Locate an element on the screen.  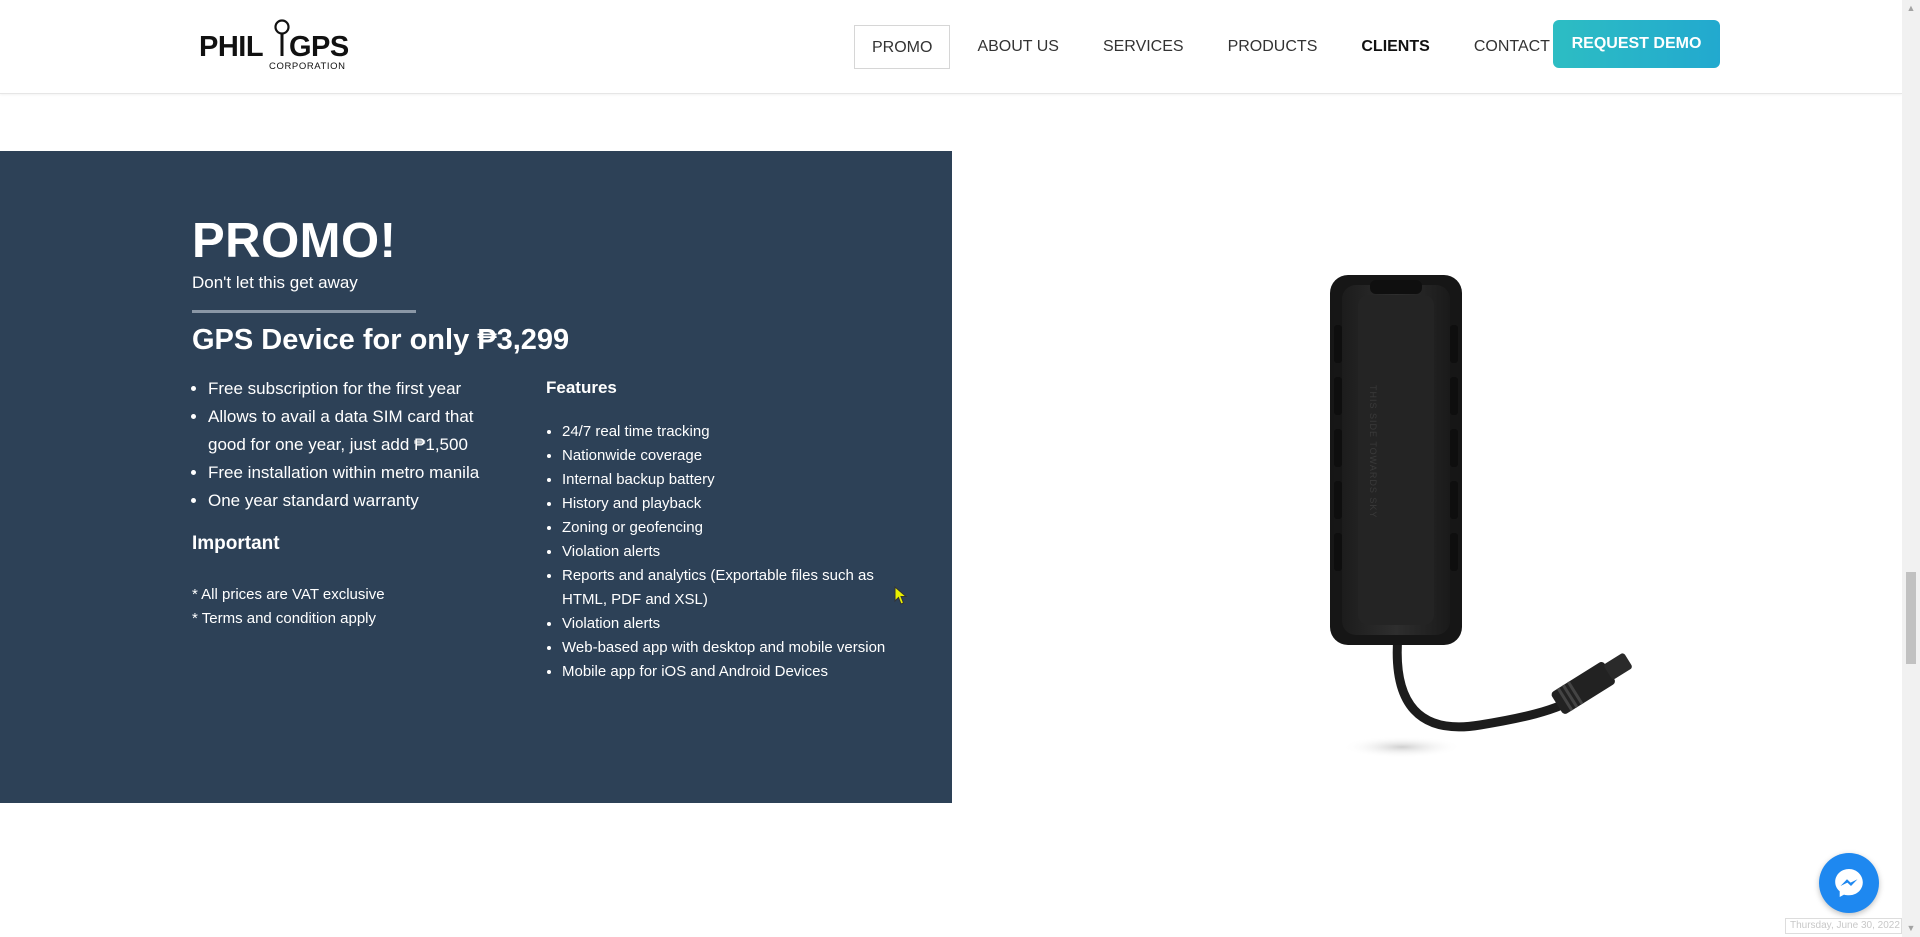
promo-title: PROMO! is located at coordinates (294, 241).